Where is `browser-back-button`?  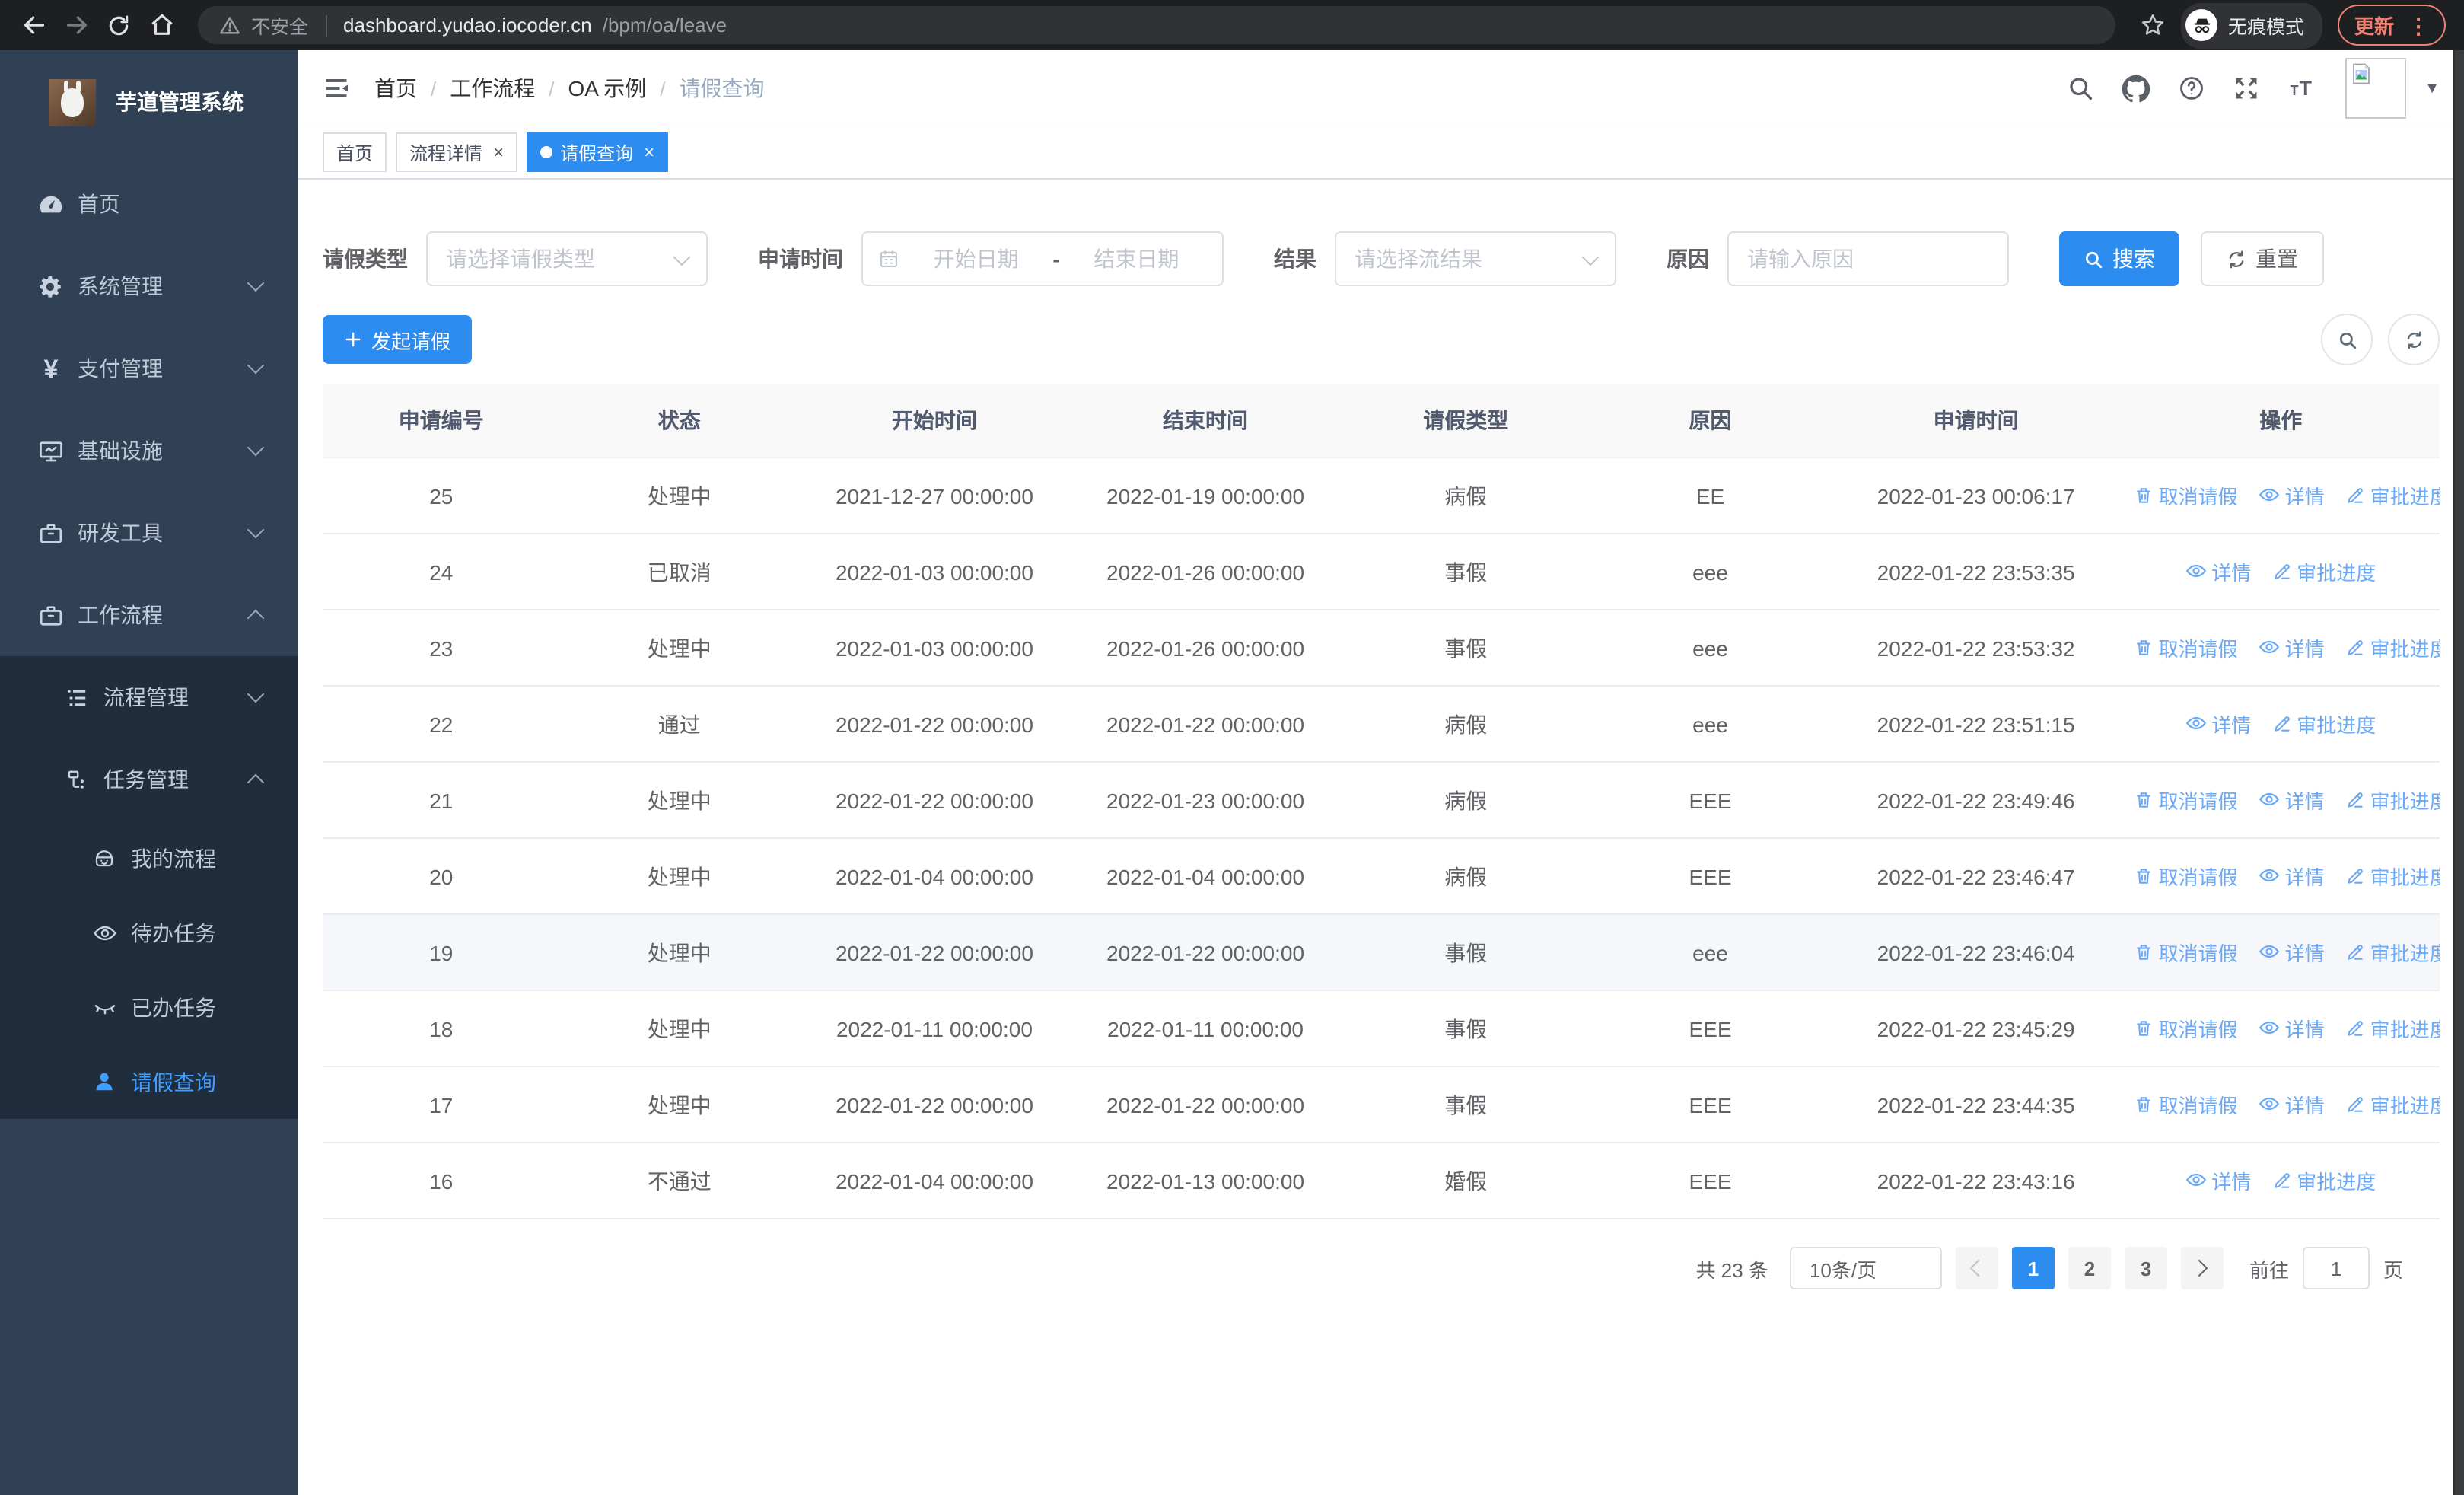 browser-back-button is located at coordinates (33, 25).